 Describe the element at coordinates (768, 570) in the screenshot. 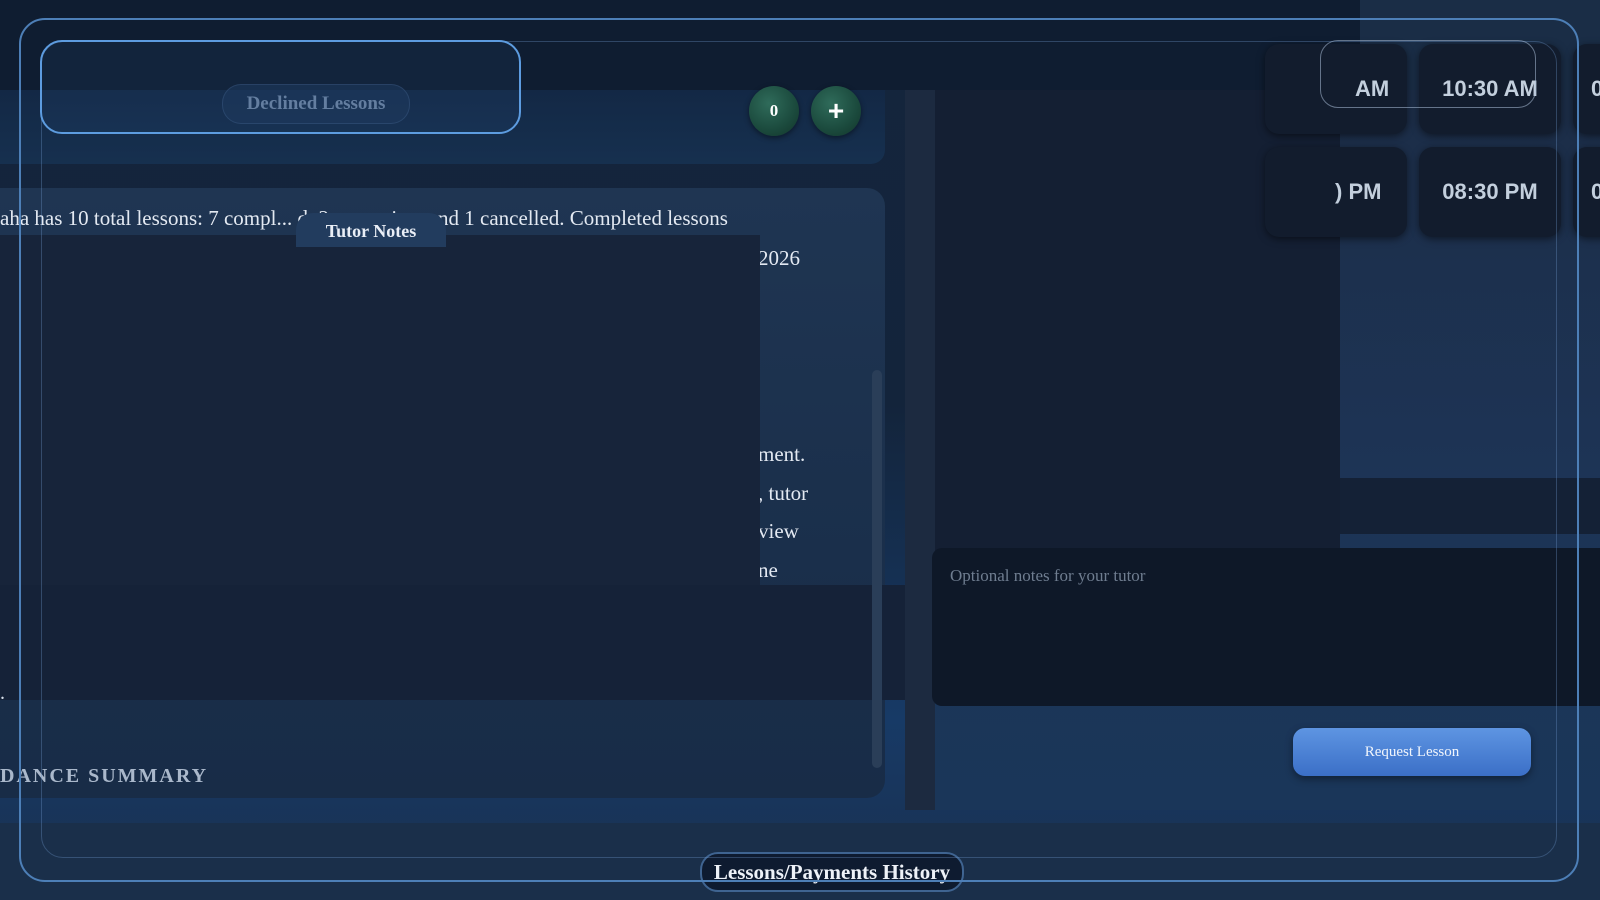

I see `summary-fragment: ne` at that location.